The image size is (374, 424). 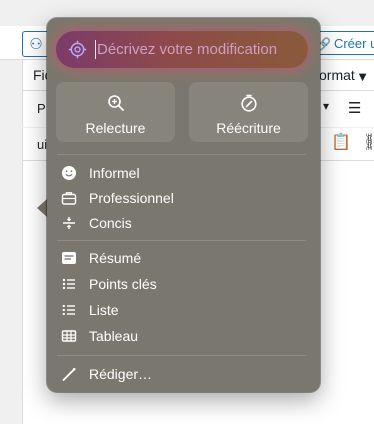 What do you see at coordinates (68, 284) in the screenshot?
I see `bullet-list-icon` at bounding box center [68, 284].